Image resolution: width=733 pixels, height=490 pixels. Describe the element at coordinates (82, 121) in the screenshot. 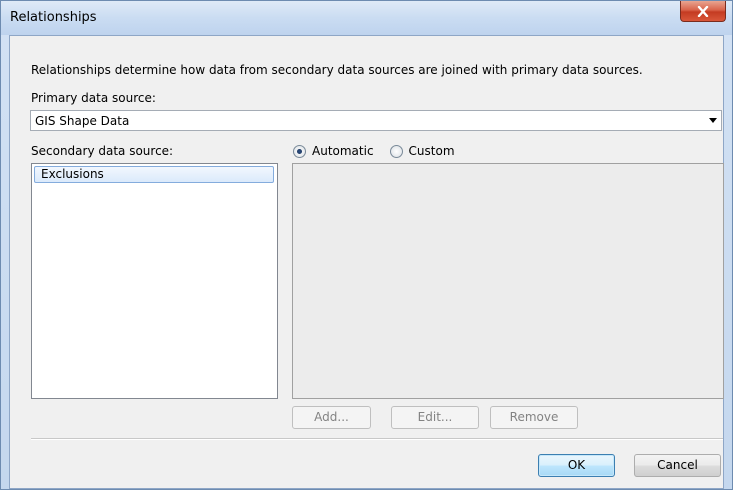

I see `primary-source-value: GIS Shape Data` at that location.